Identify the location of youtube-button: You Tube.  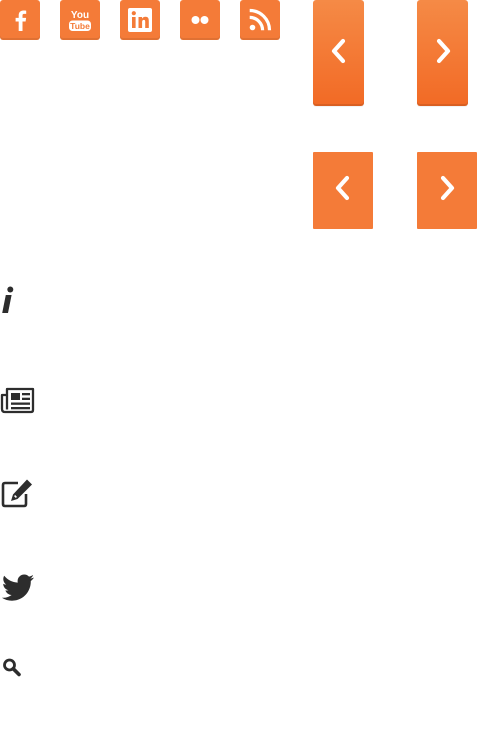
(80, 20).